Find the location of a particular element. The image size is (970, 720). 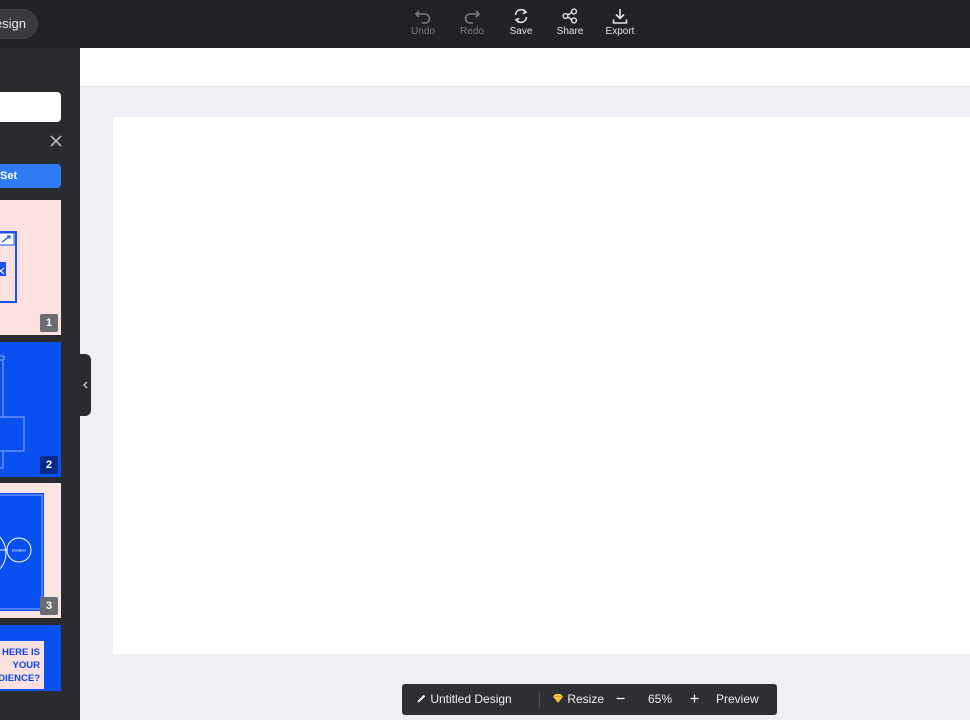

thumbnail-number-badge: 1 is located at coordinates (49, 323).